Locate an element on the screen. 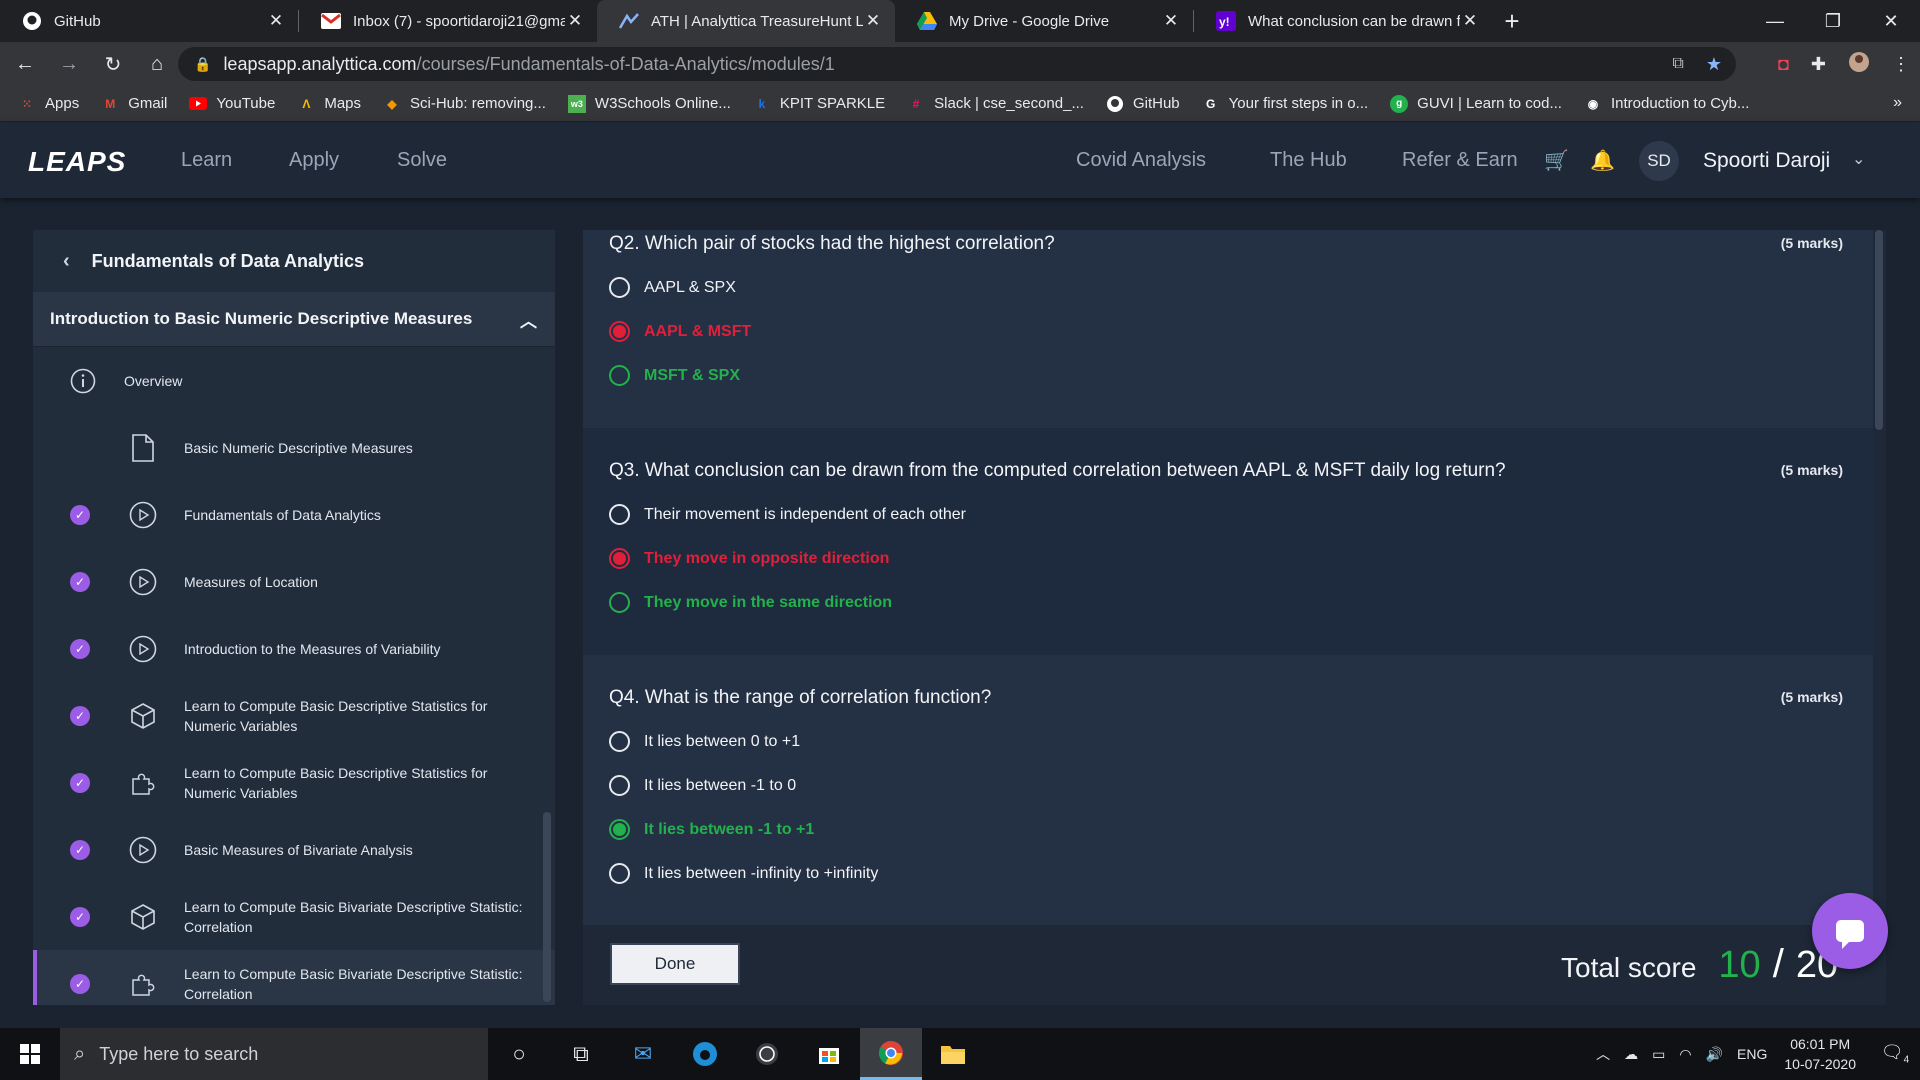 This screenshot has width=1920, height=1080. tab-ath: ATH | Analyttica TreasureHunt Le ✕ is located at coordinates (746, 21).